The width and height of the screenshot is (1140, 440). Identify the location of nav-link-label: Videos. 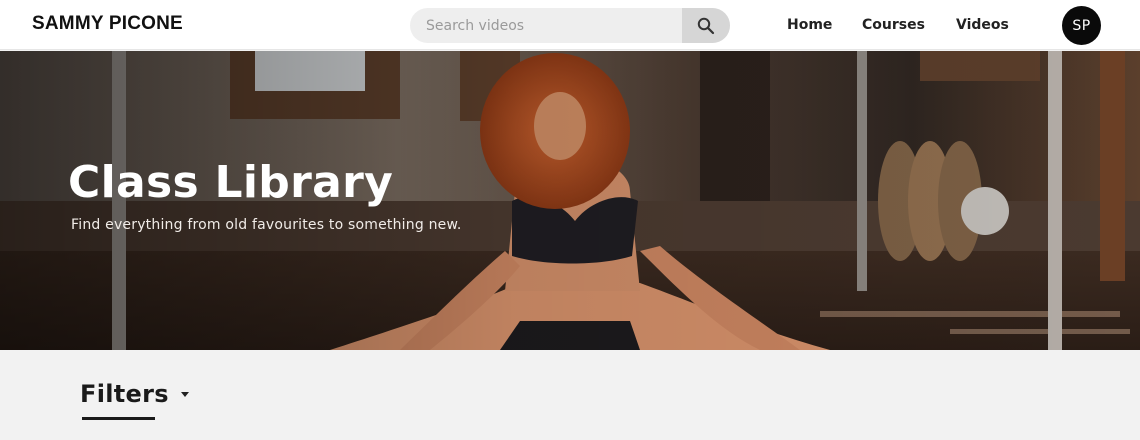
(982, 25).